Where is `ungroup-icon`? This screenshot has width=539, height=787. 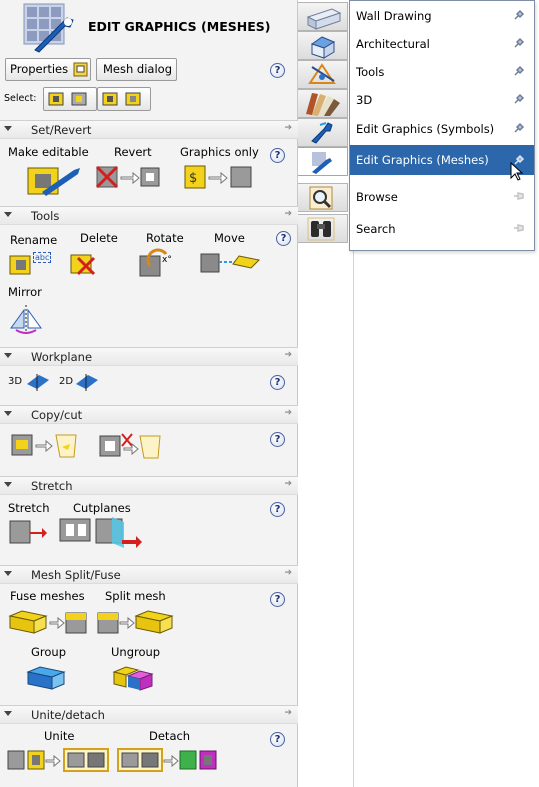 ungroup-icon is located at coordinates (134, 678).